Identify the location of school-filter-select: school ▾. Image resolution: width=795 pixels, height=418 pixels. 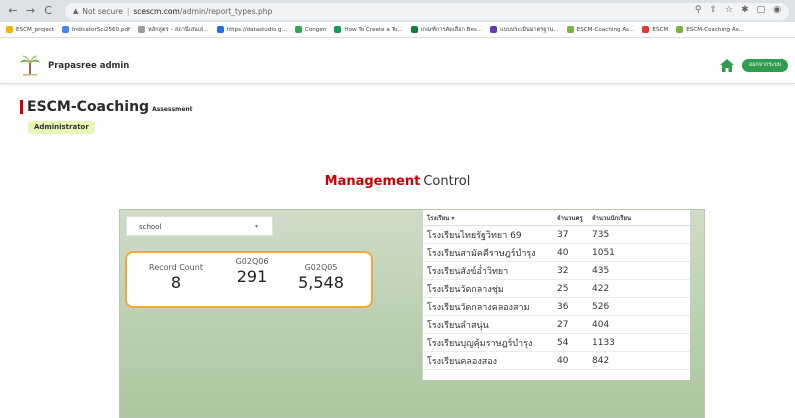
(199, 226).